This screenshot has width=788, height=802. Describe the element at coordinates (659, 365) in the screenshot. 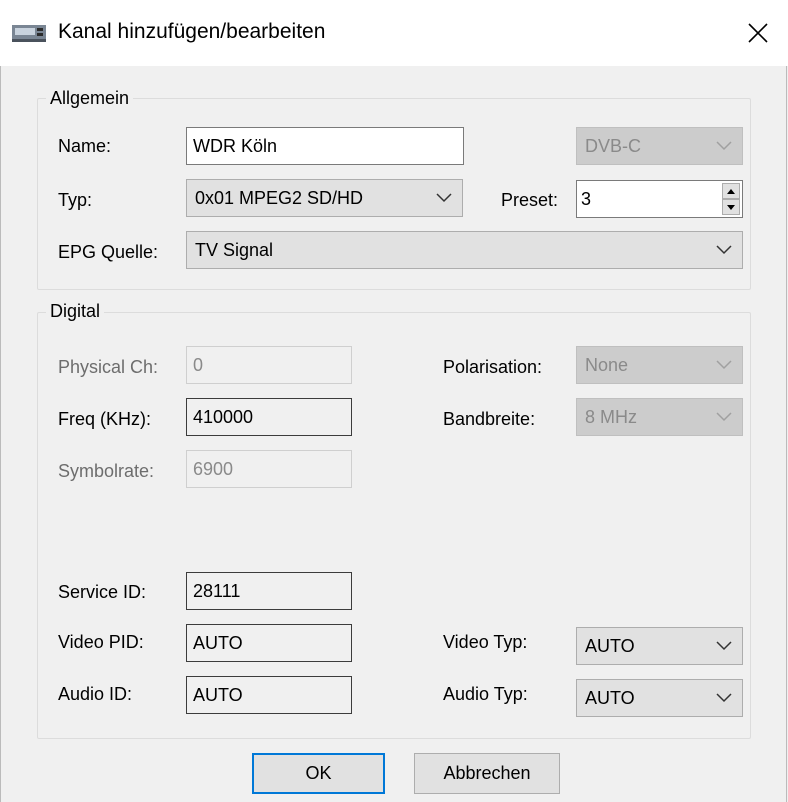

I see `polarisation-dropdown: None` at that location.